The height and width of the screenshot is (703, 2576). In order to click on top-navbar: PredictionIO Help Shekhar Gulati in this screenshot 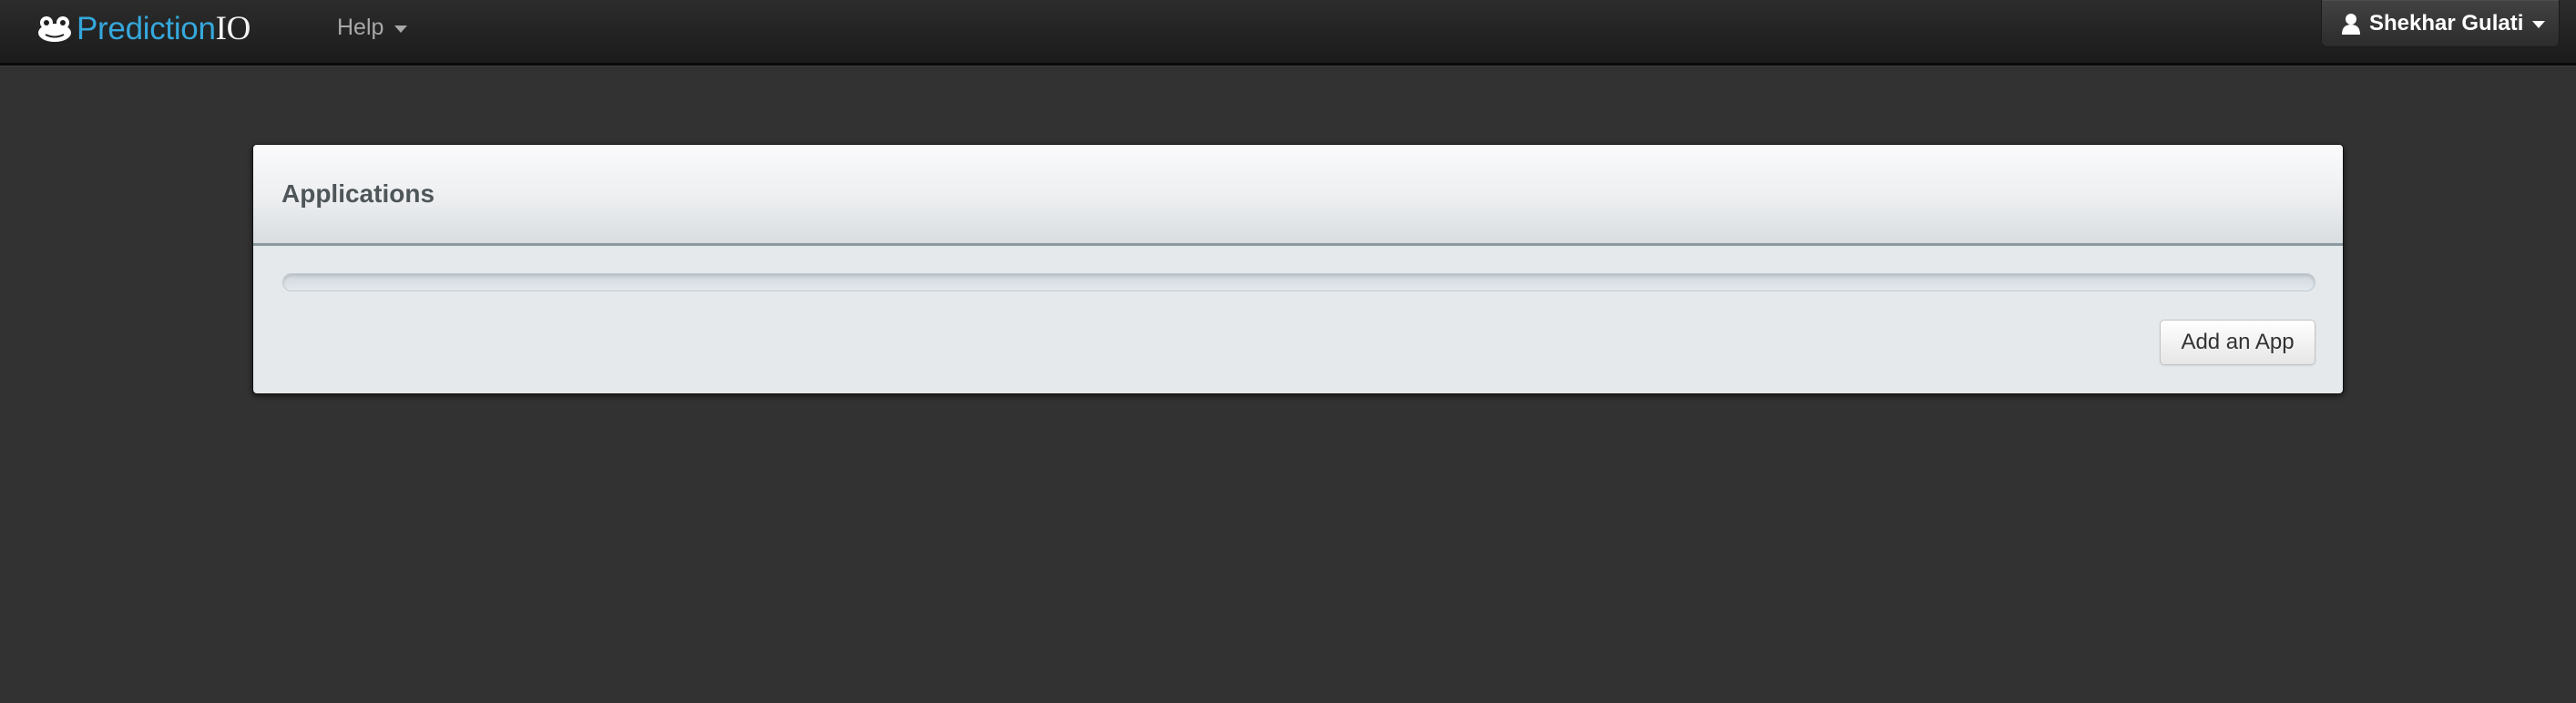, I will do `click(1288, 33)`.